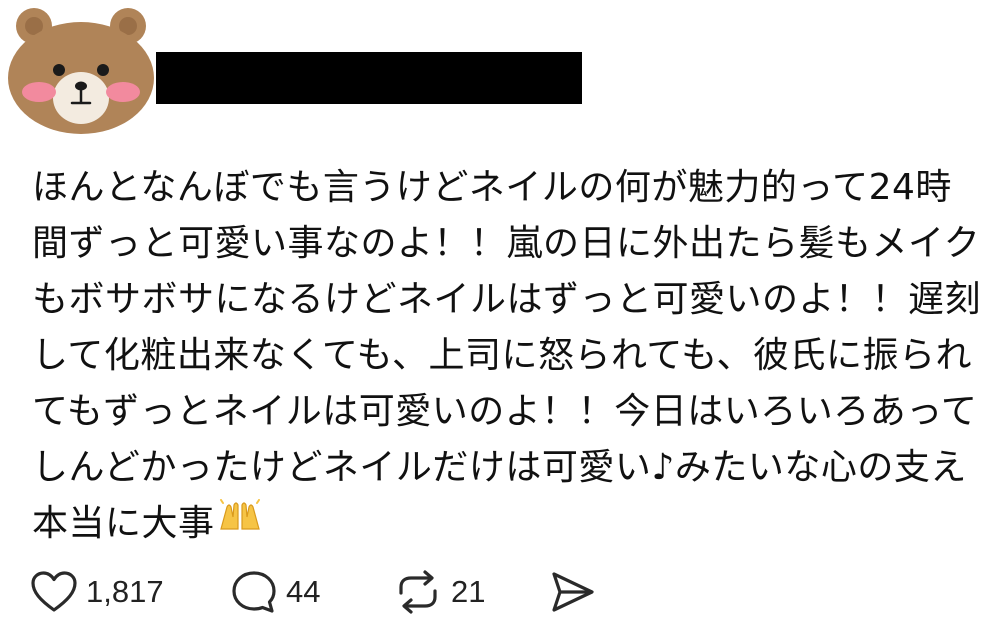 The image size is (1000, 635). What do you see at coordinates (303, 591) in the screenshot?
I see `reply-count: 44` at bounding box center [303, 591].